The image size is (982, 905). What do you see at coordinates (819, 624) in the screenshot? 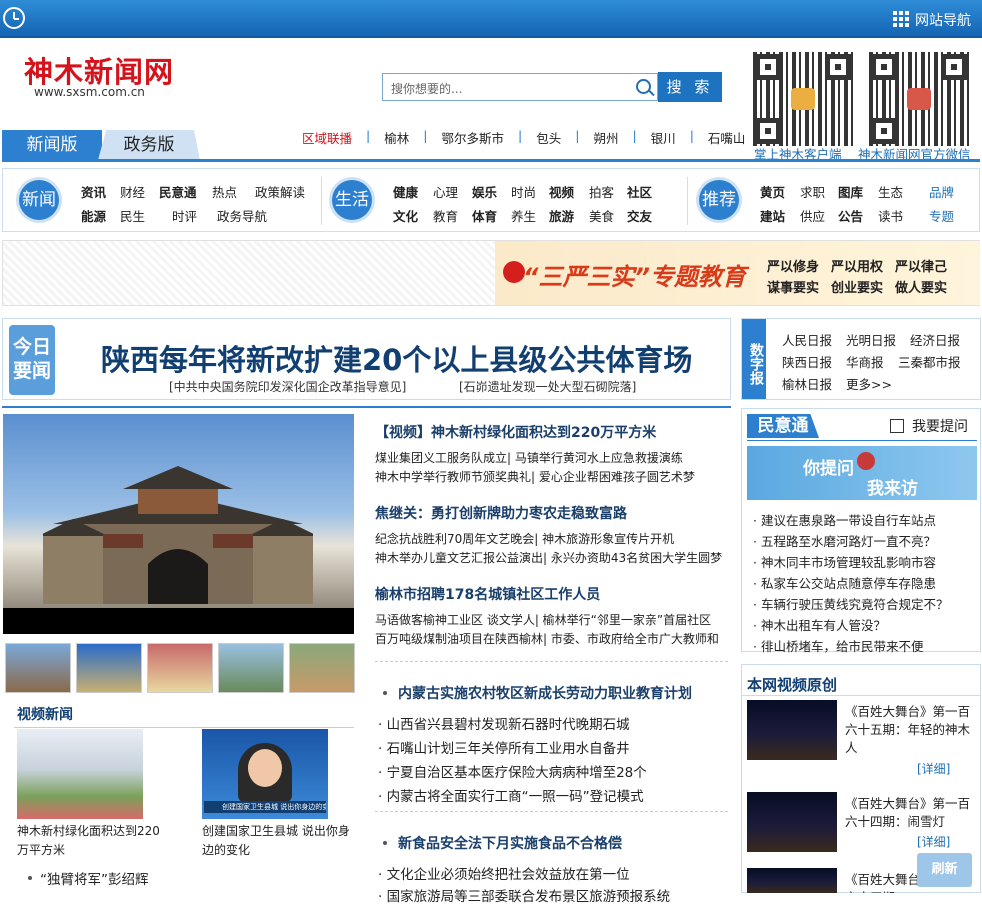
I see `minyi-item: · 神木出租车有人管没？` at bounding box center [819, 624].